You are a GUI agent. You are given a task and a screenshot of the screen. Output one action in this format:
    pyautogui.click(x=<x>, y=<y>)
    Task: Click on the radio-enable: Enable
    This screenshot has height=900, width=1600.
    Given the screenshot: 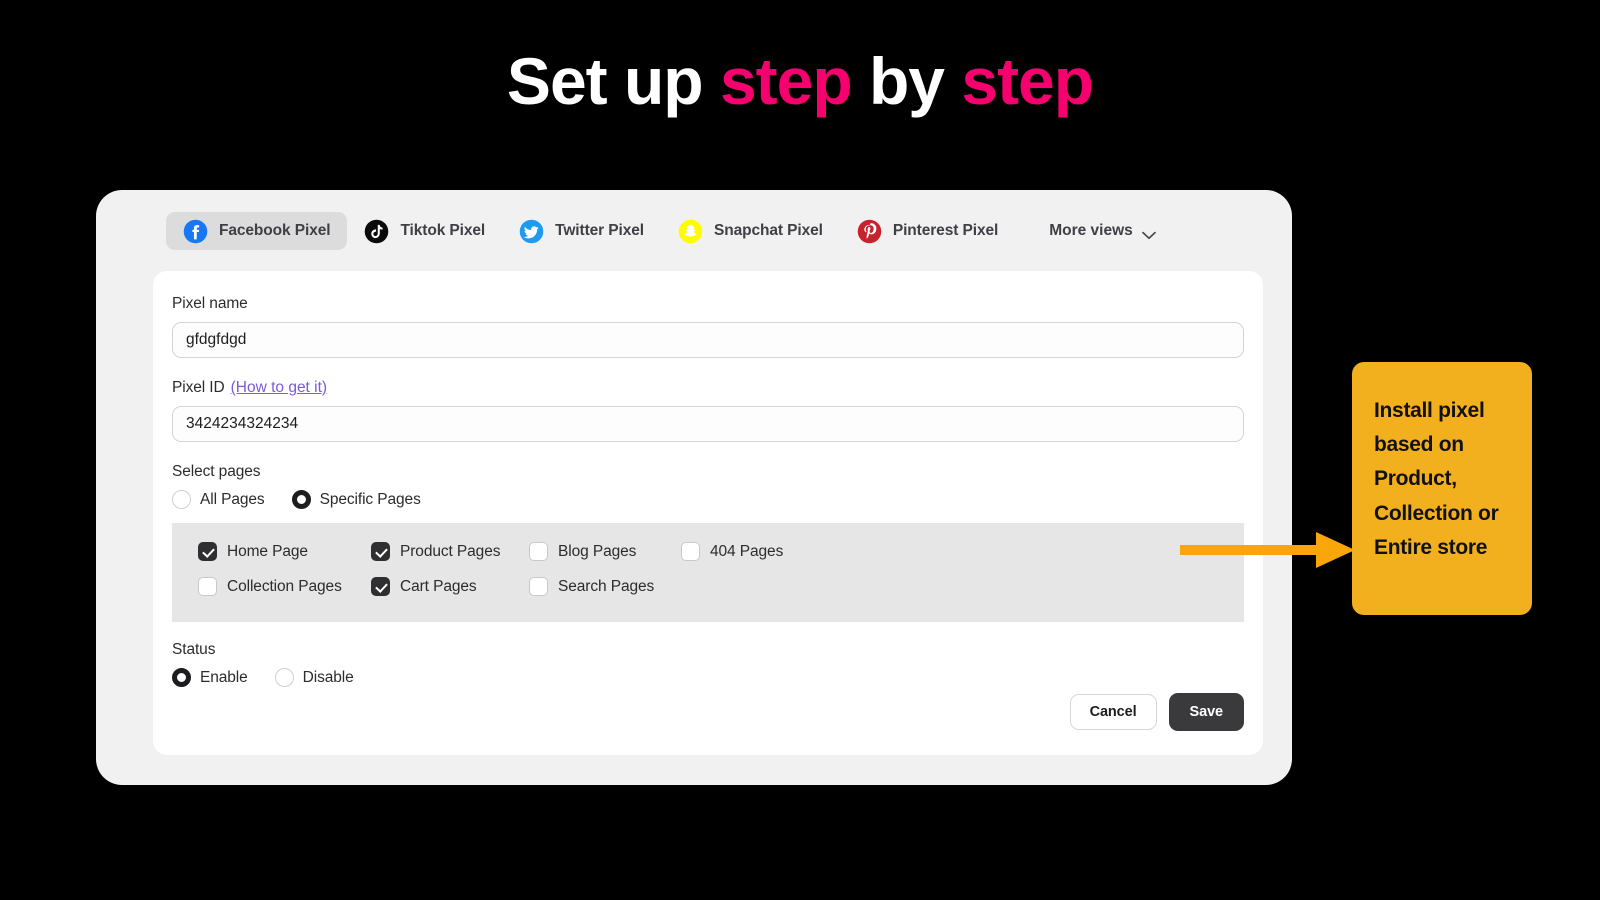 What is the action you would take?
    pyautogui.click(x=210, y=677)
    